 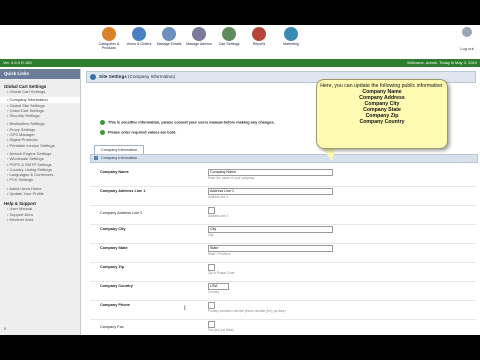 What do you see at coordinates (211, 210) in the screenshot?
I see `company-address-line-2-input` at bounding box center [211, 210].